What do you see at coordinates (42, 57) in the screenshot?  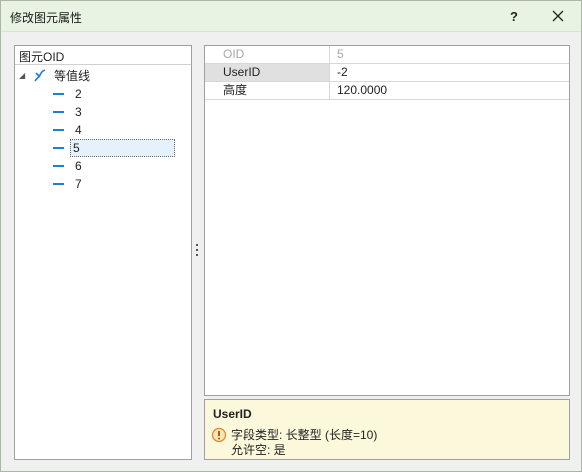 I see `tree-header-label: 图元OID` at bounding box center [42, 57].